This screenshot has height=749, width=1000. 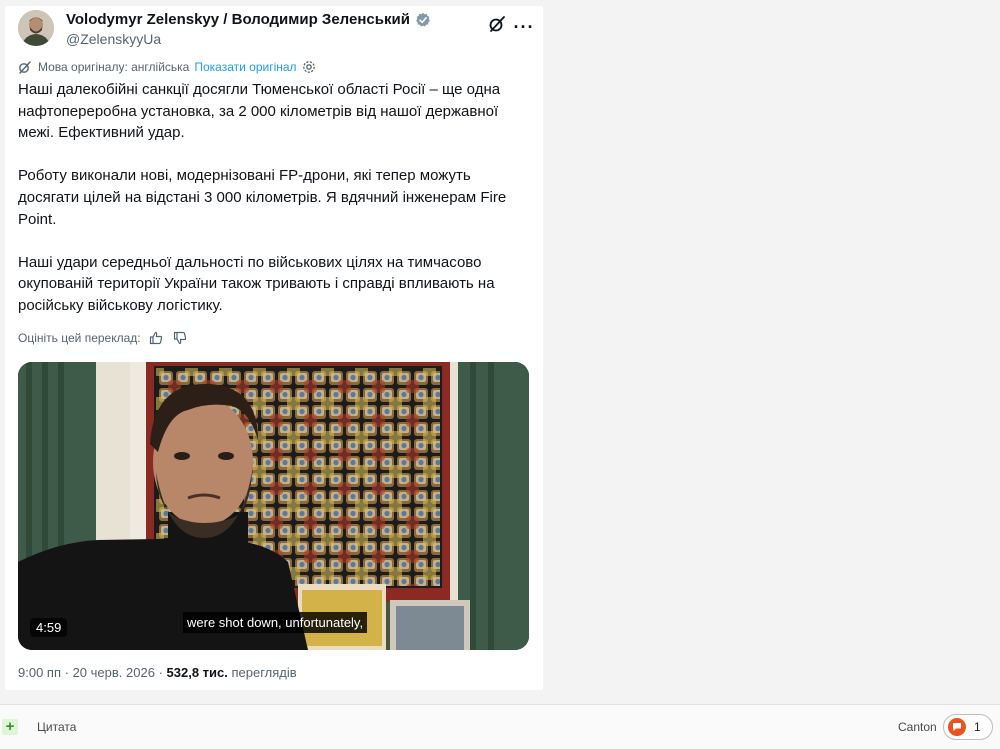 I want to click on thumbs-down-icon, so click(x=180, y=338).